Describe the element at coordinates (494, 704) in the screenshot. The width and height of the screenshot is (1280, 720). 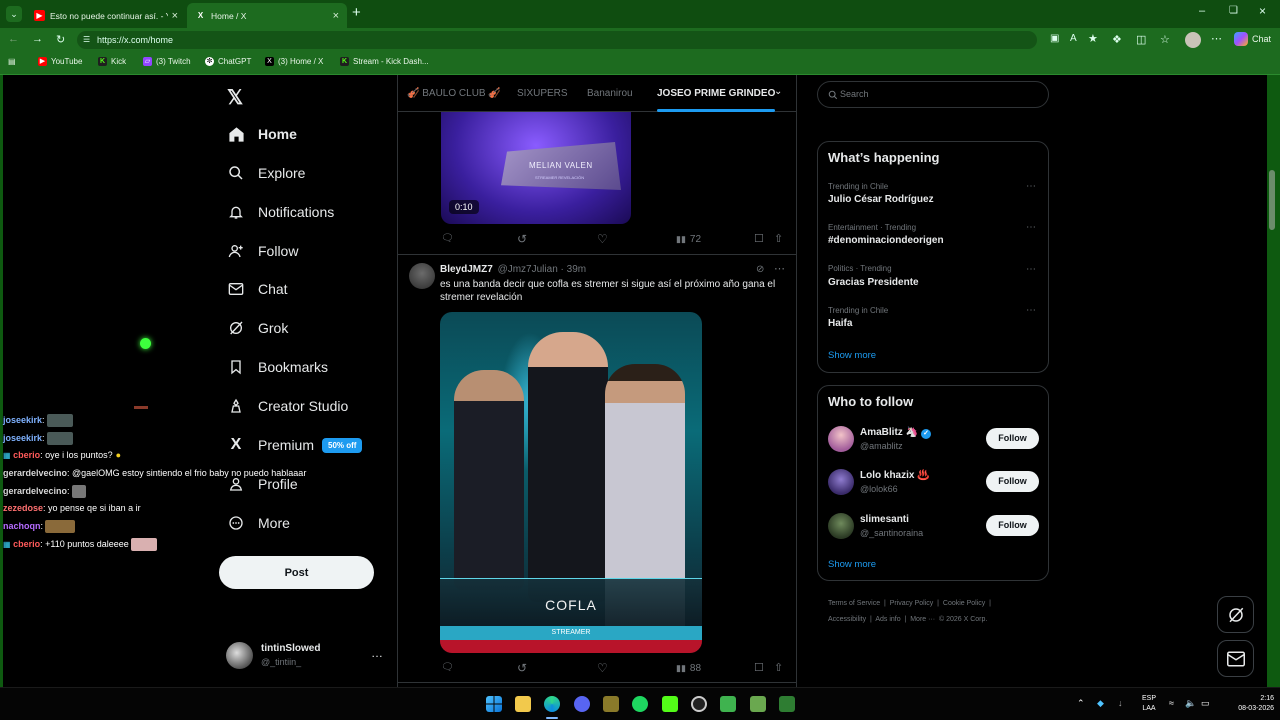
I see `windows-start-icon` at that location.